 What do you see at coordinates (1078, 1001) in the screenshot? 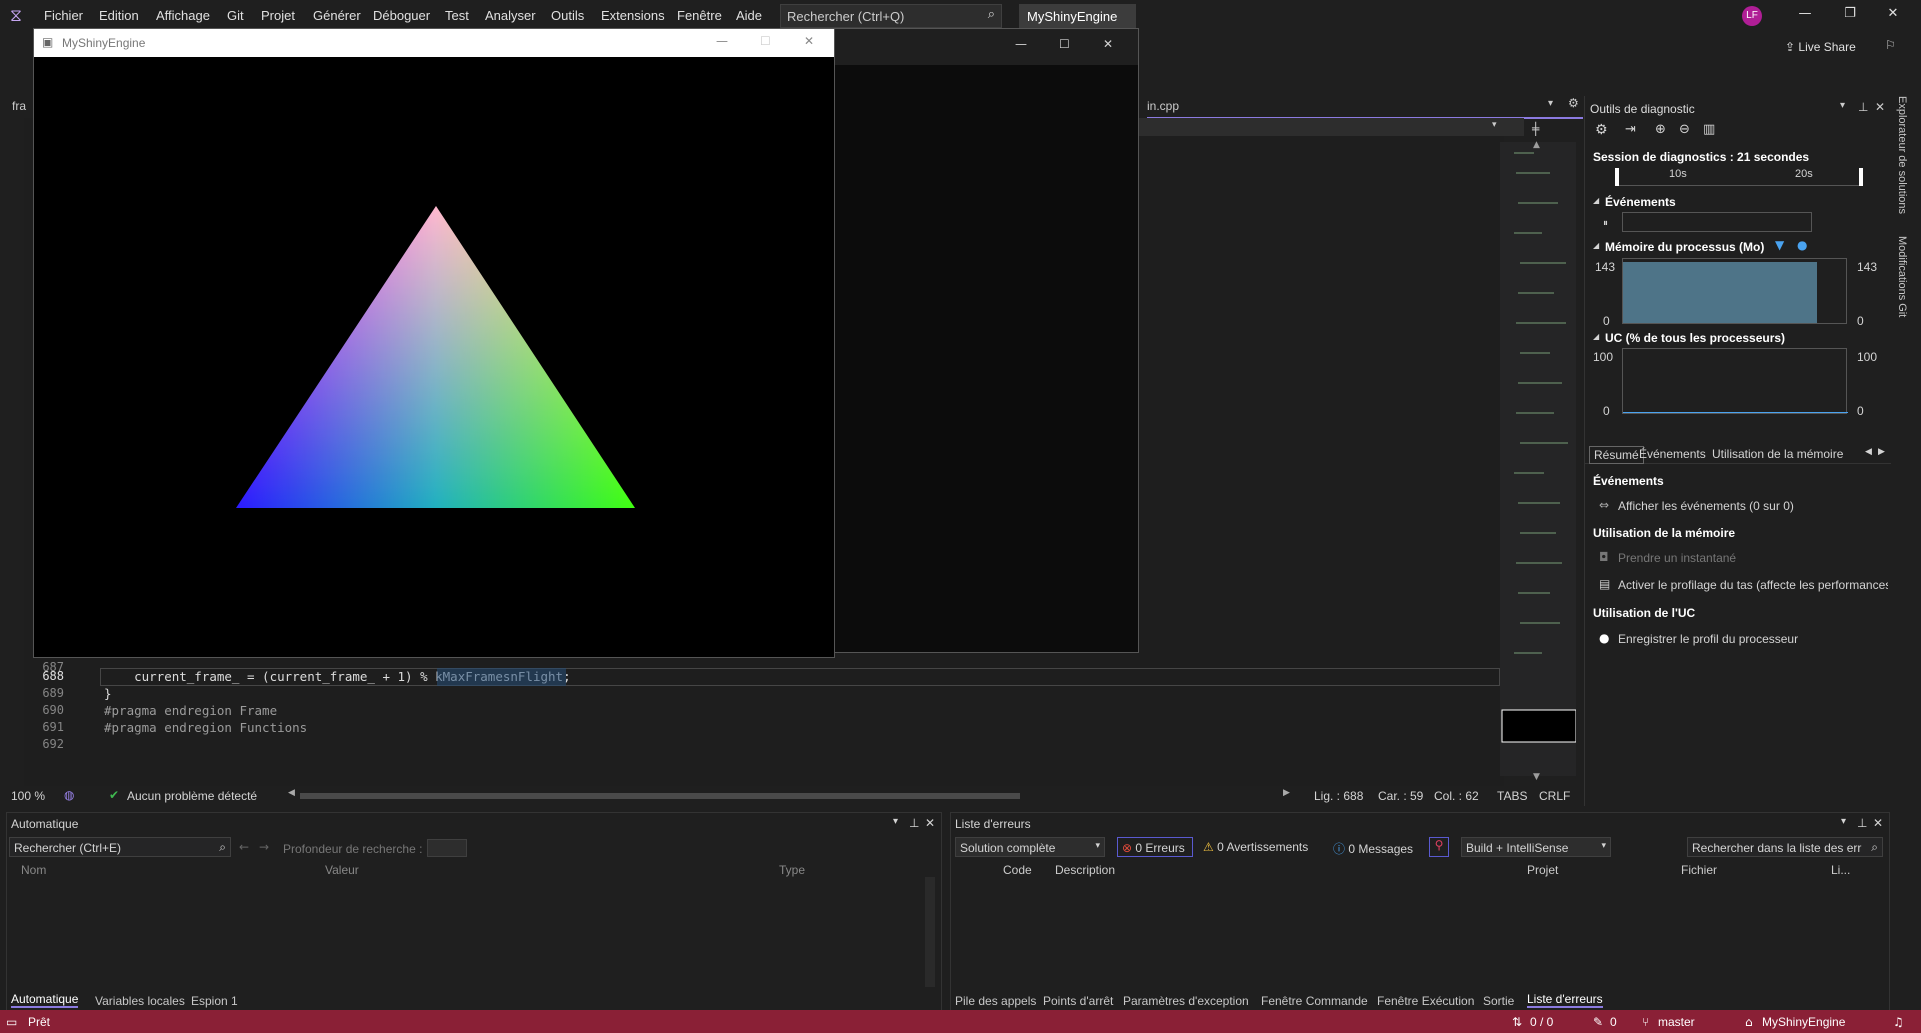
I see `tab-breakpoints: Points d'arrêt` at bounding box center [1078, 1001].